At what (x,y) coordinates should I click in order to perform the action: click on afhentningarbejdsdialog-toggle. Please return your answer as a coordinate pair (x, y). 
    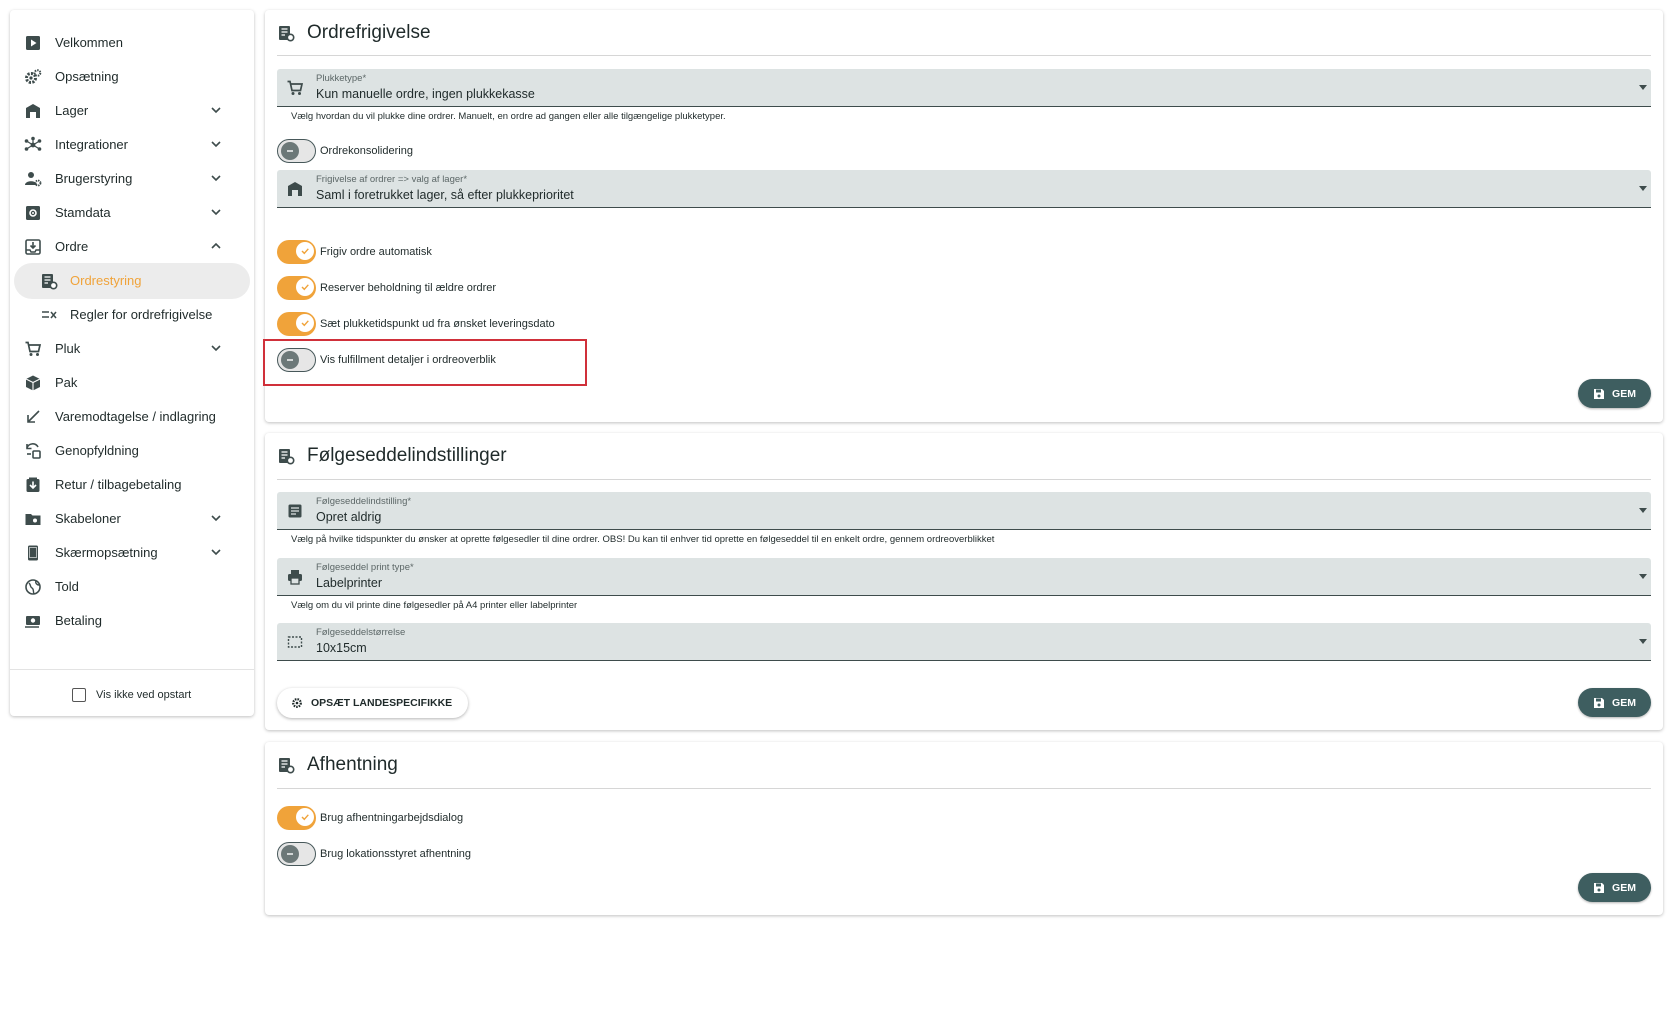
    Looking at the image, I should click on (296, 818).